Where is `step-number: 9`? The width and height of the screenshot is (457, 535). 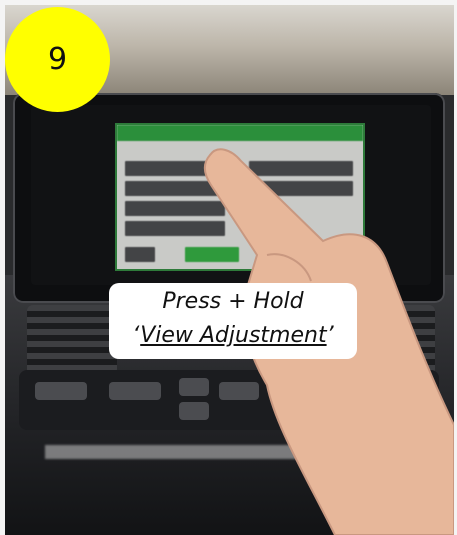
step-number: 9 is located at coordinates (57, 59).